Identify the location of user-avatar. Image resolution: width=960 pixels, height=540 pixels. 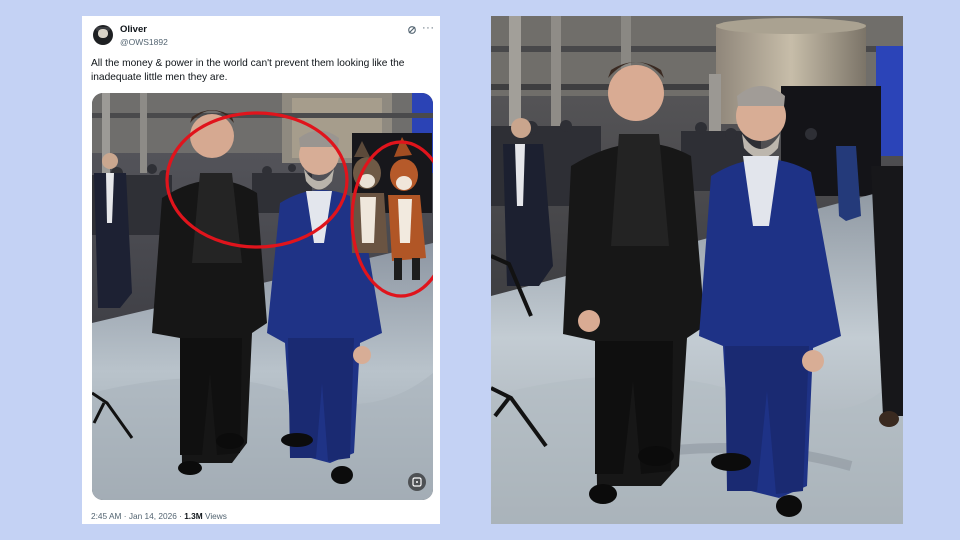
(103, 35).